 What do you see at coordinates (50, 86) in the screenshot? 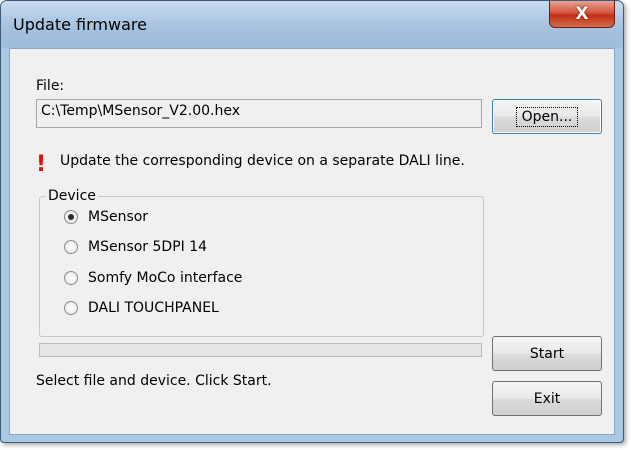
I see `file-label: File:` at bounding box center [50, 86].